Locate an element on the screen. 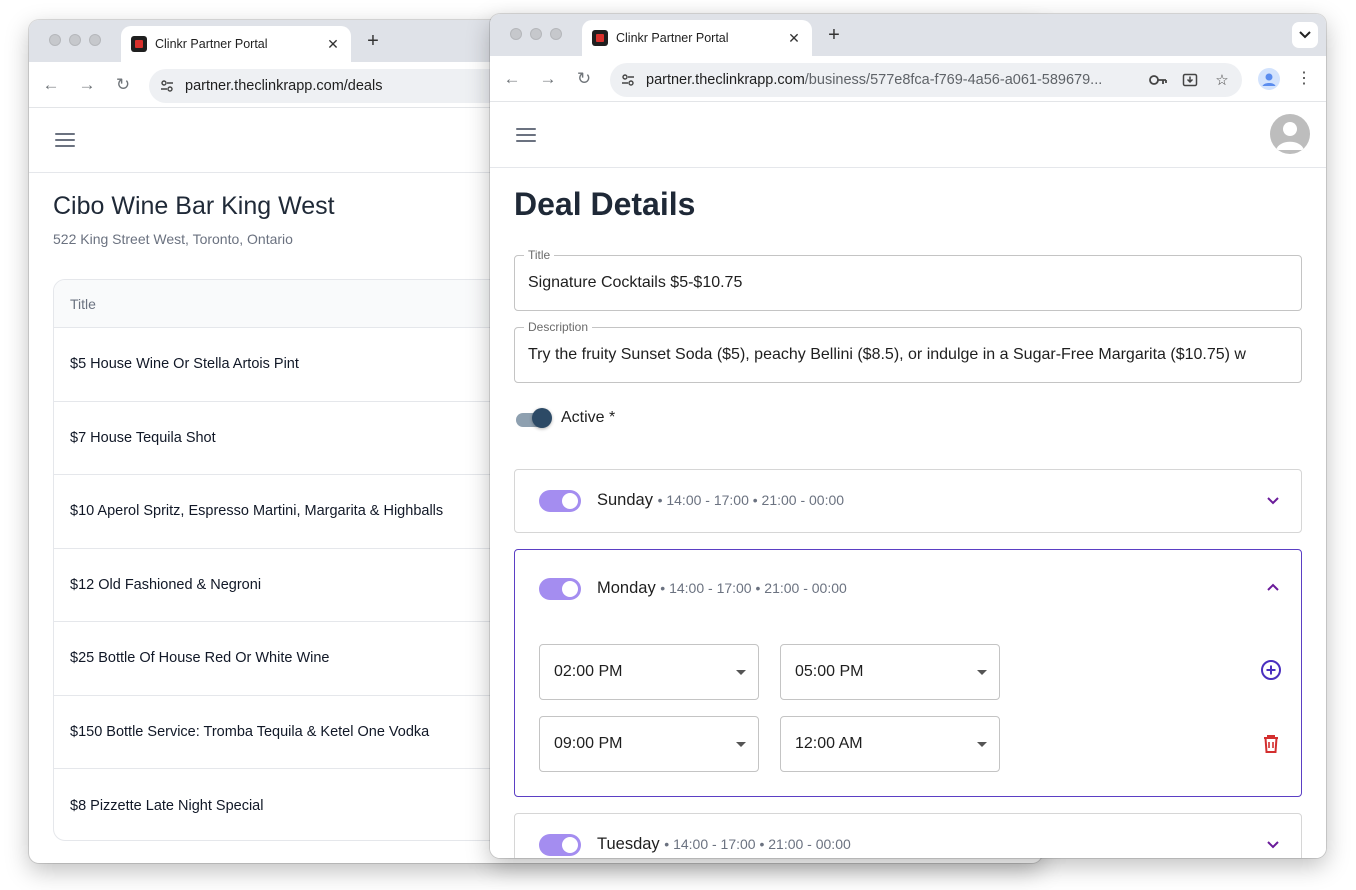 This screenshot has width=1356, height=890. venue-address: 522 King Street West, Toronto, Ontario is located at coordinates (173, 239).